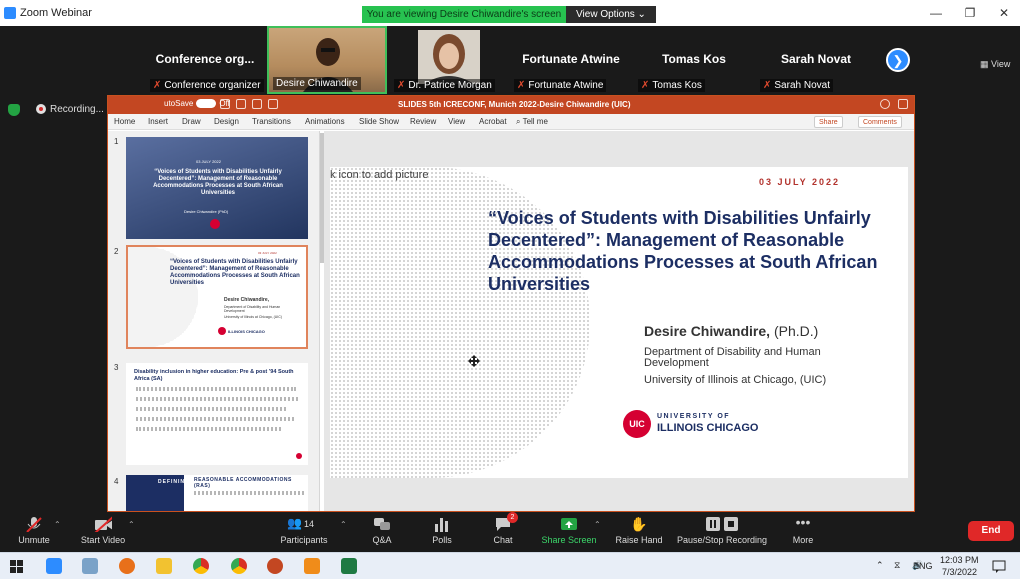 This screenshot has height=579, width=1020. Describe the element at coordinates (241, 104) in the screenshot. I see `save-icon` at that location.